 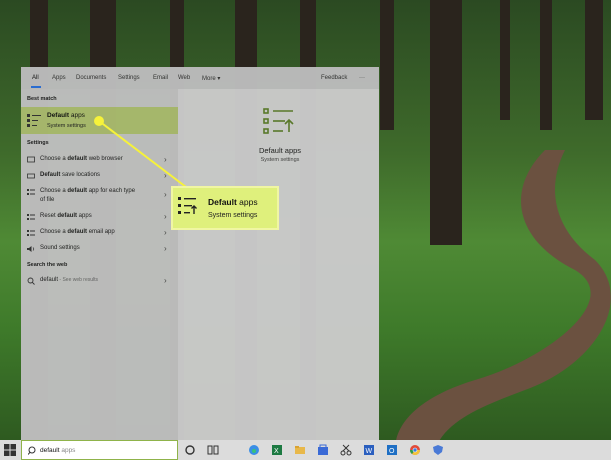 I want to click on callout-title: Default apps, so click(x=233, y=202).